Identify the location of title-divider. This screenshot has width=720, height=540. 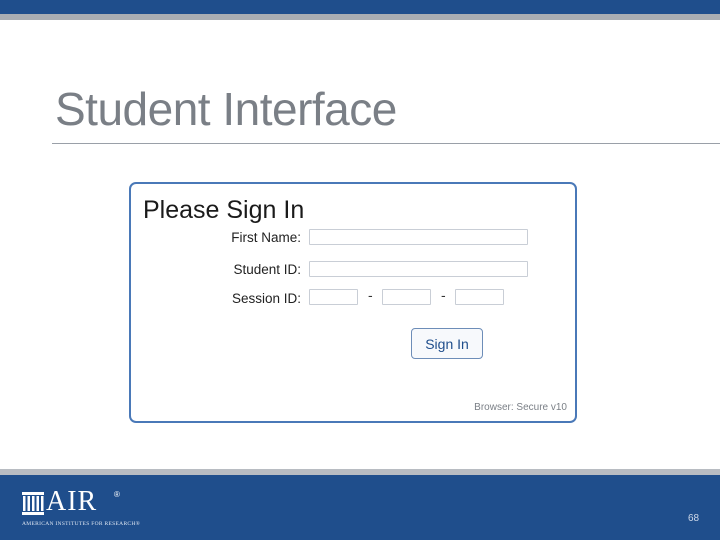
(386, 143).